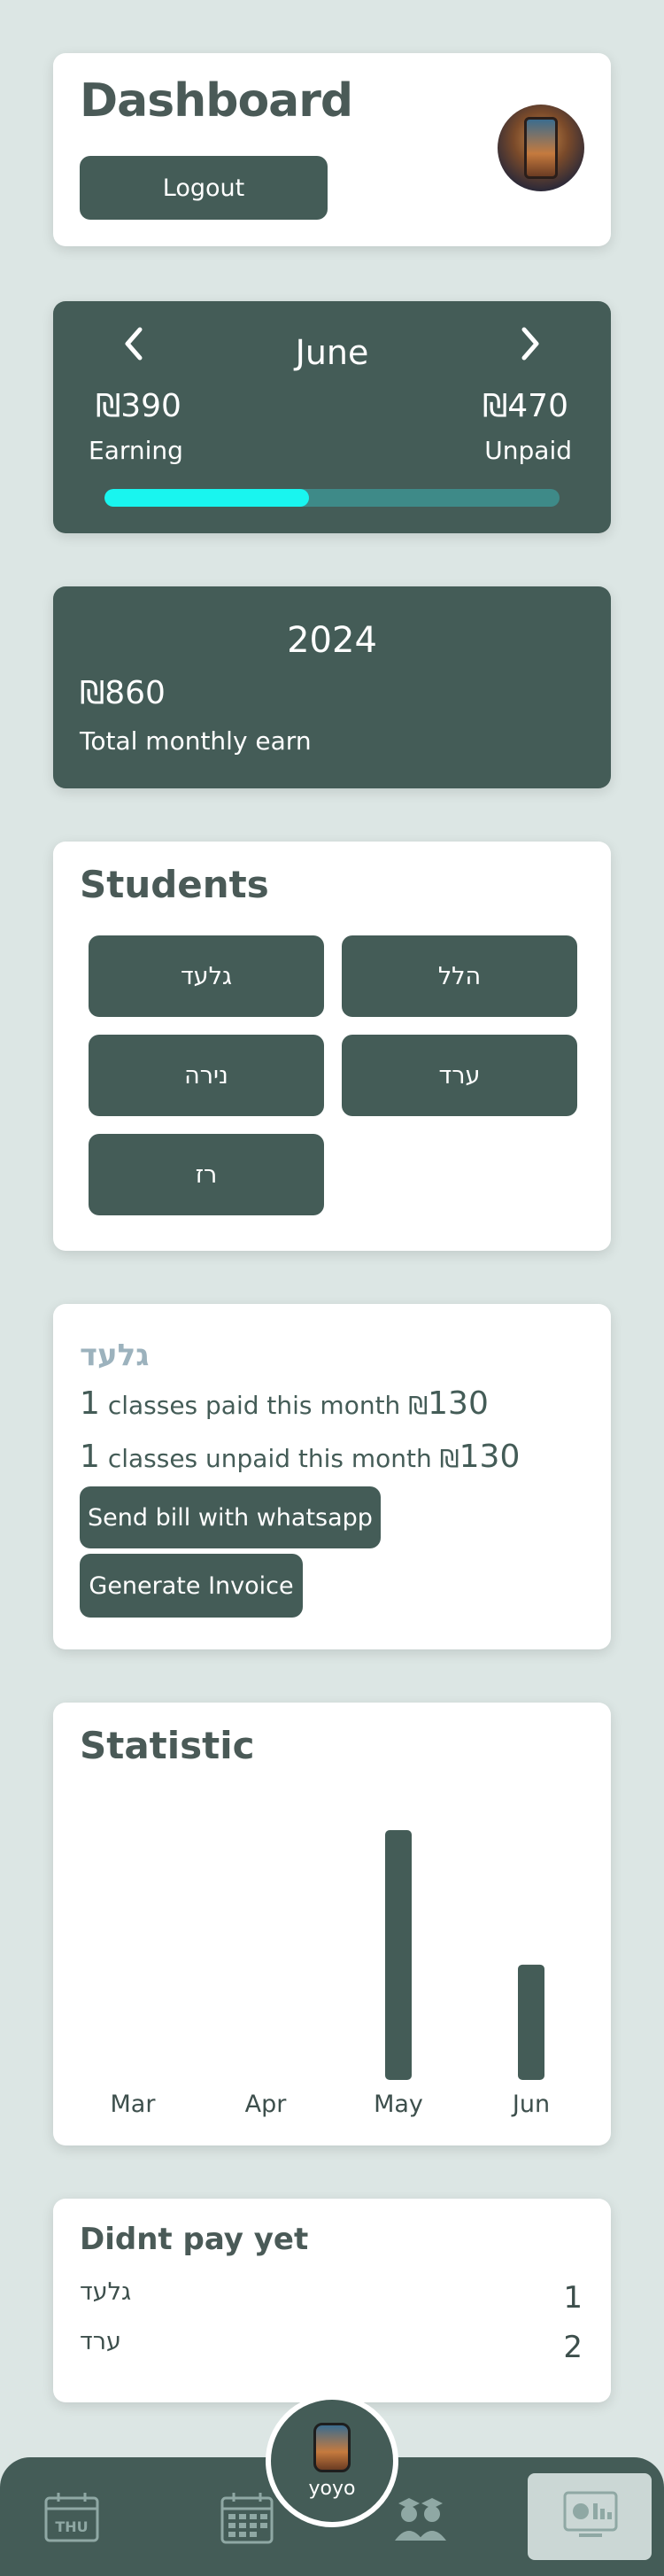 This screenshot has height=2576, width=664. I want to click on total-earn-value: ₪860, so click(123, 693).